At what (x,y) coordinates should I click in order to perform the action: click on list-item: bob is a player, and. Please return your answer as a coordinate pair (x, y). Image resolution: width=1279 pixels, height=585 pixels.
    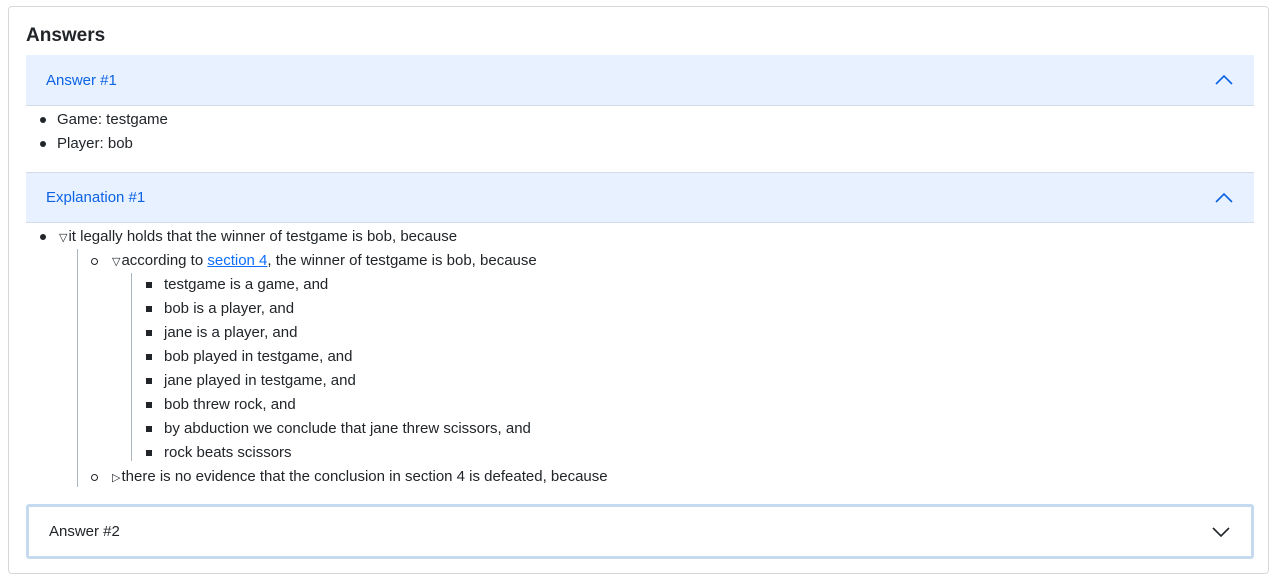
    Looking at the image, I should click on (220, 309).